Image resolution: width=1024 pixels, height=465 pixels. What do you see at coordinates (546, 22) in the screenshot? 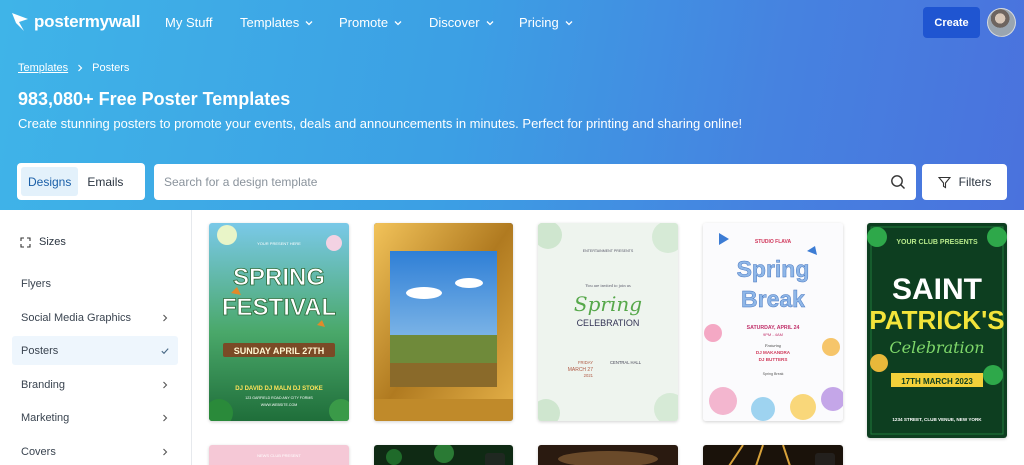
I see `nav-pricing: Pricing` at bounding box center [546, 22].